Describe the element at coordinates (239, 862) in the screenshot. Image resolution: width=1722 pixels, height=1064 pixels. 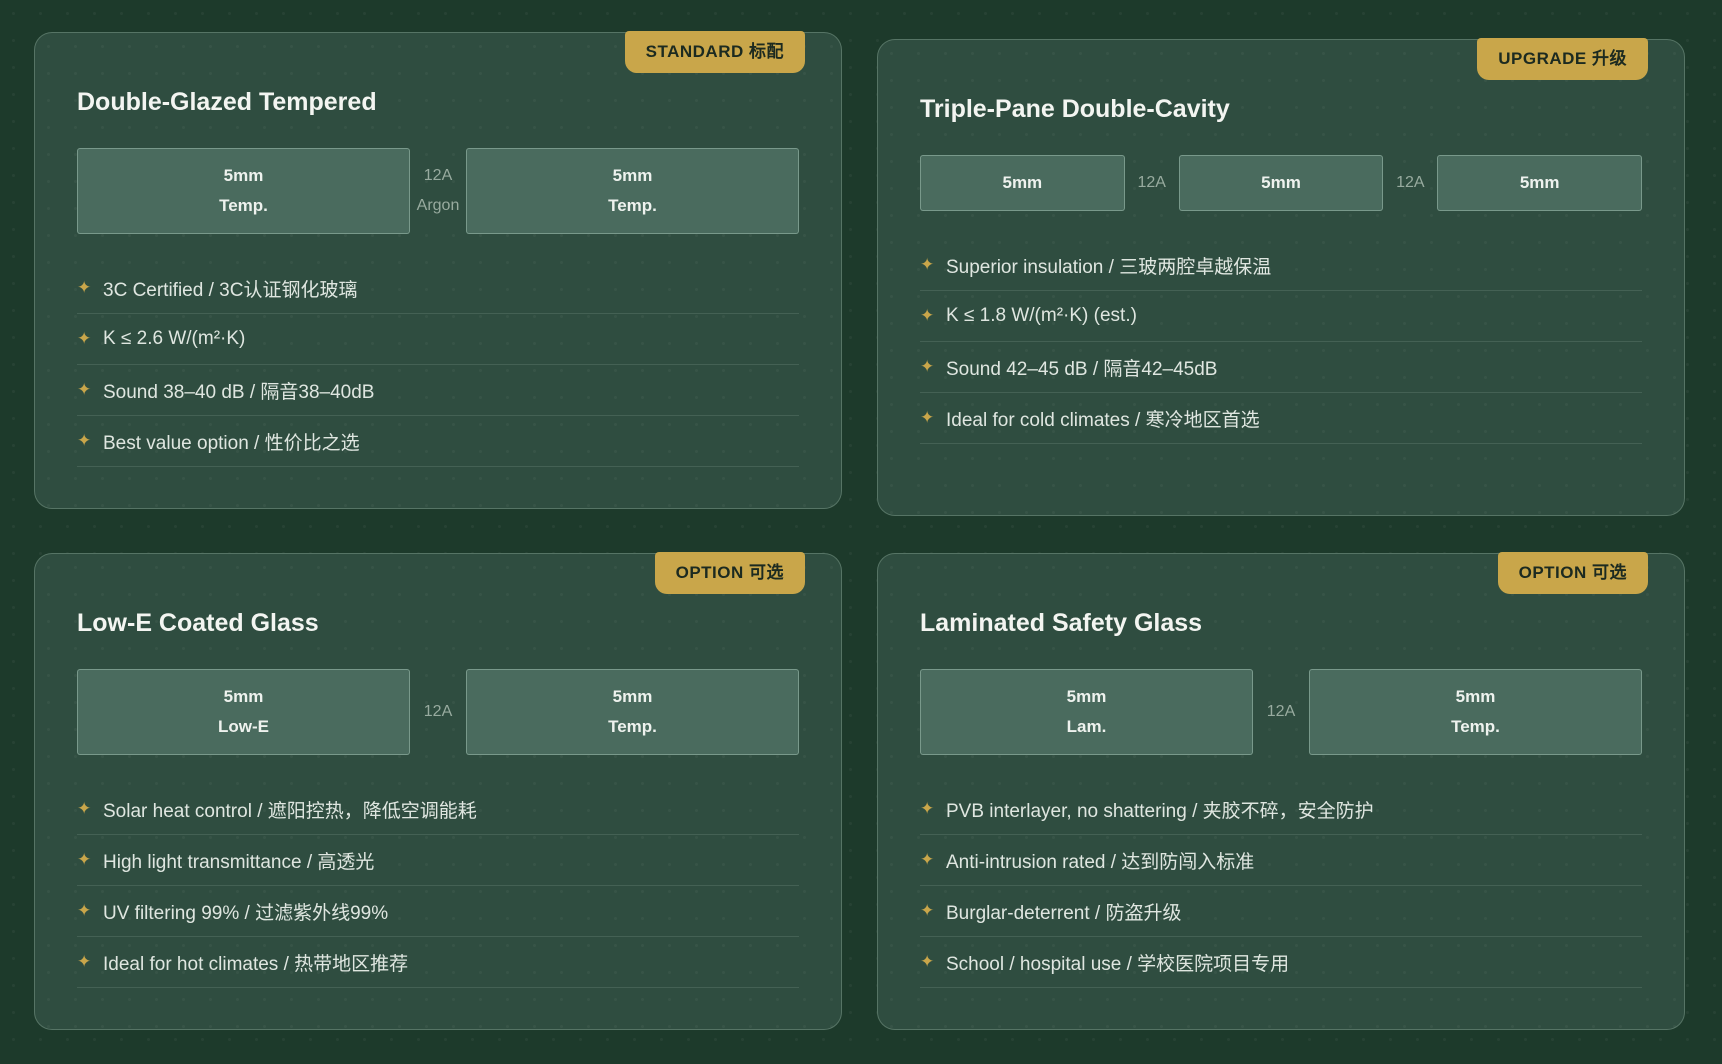
I see `feature-text: High light transmittance / 高透光` at that location.